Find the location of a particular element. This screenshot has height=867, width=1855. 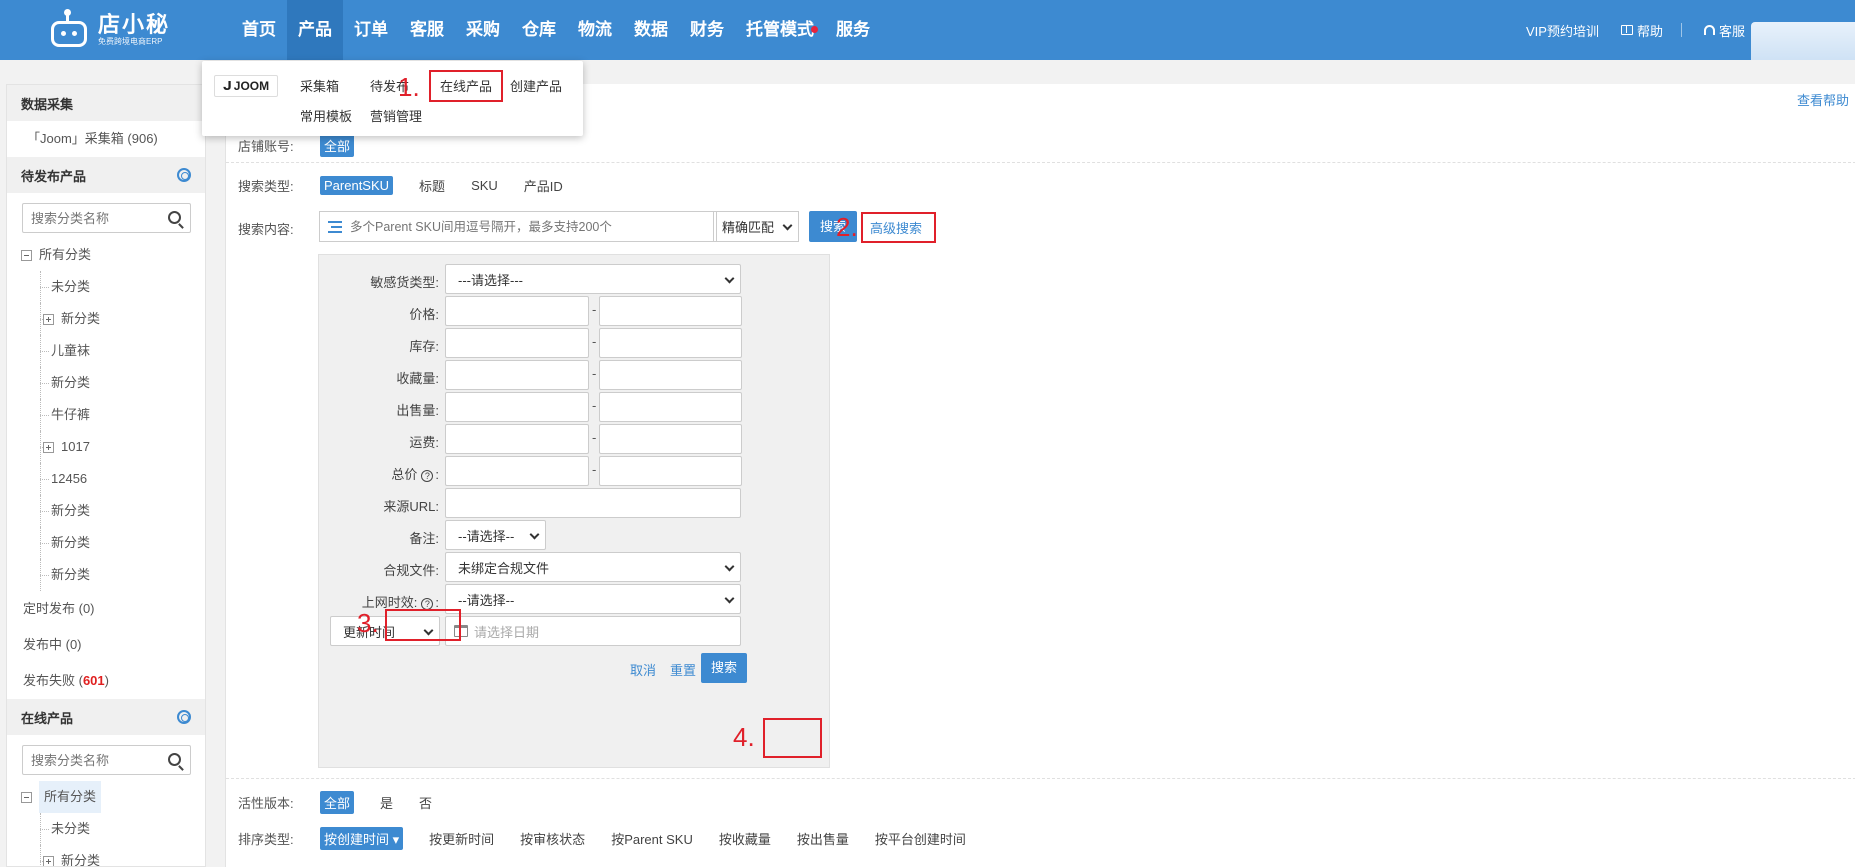

active-version-no: 否 is located at coordinates (425, 802).